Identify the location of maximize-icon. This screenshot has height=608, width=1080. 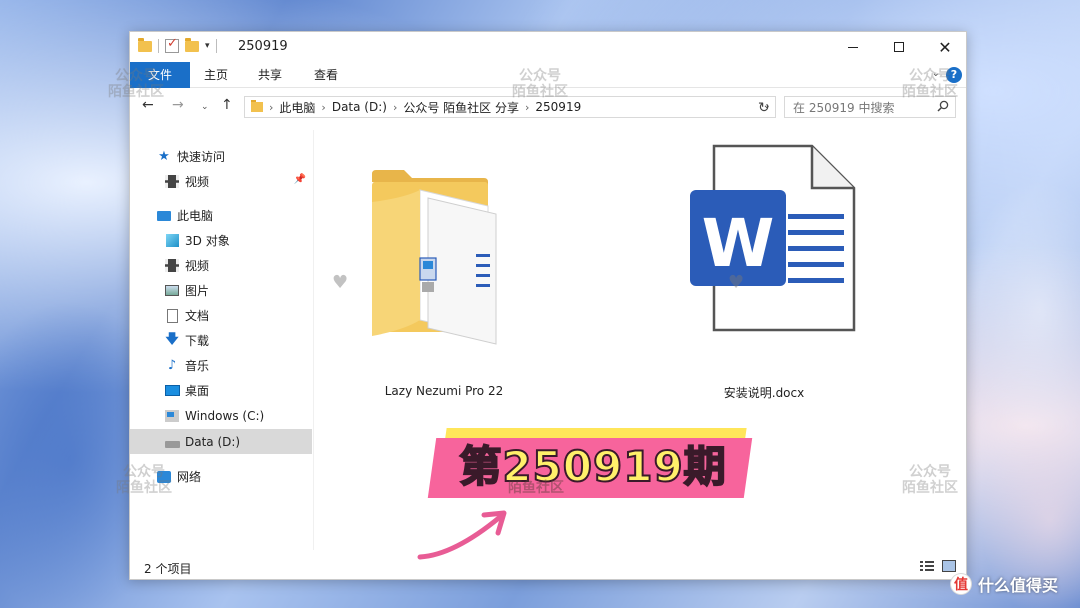
(899, 47).